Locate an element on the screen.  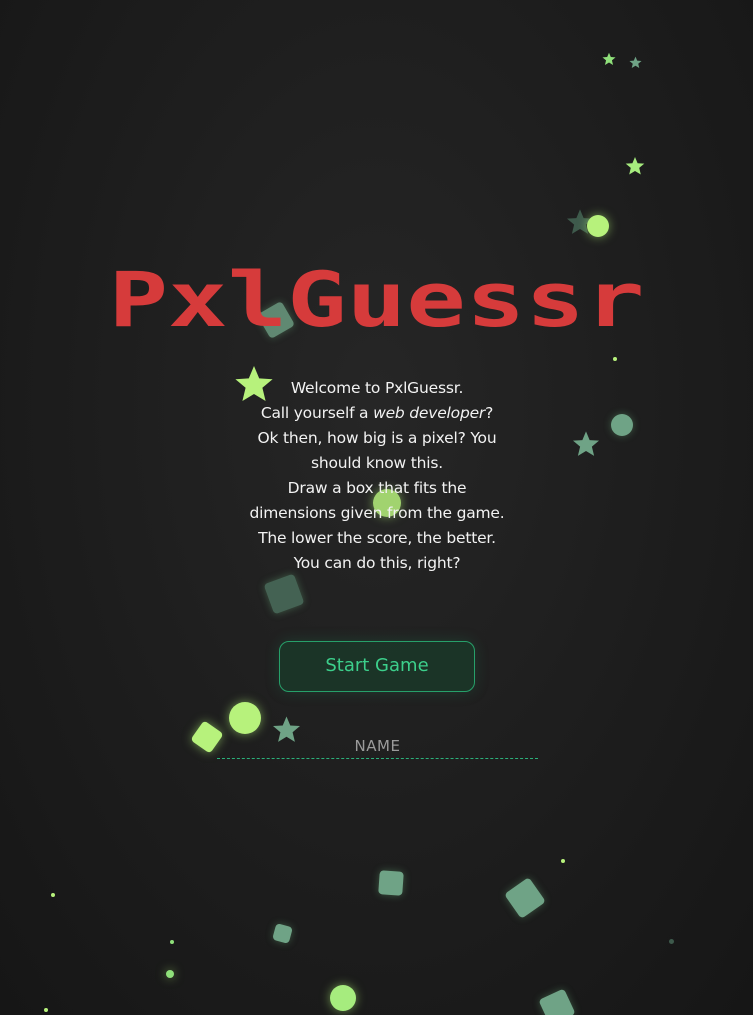
game-logo: PxlGuessr is located at coordinates (377, 301).